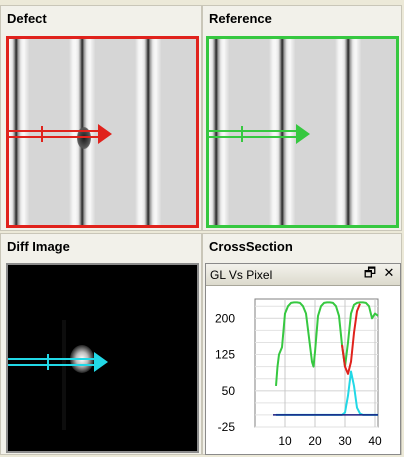 The image size is (404, 457). I want to click on y-tick-label: 125, so click(225, 355).